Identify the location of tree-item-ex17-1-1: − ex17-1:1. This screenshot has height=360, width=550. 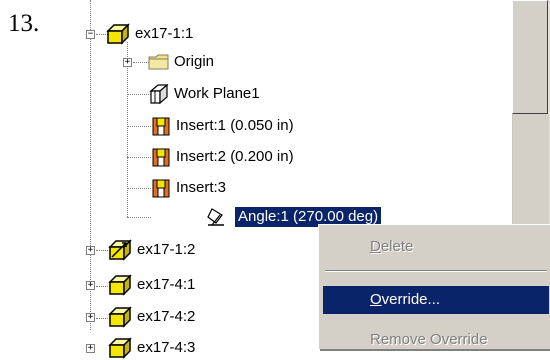
(210, 34).